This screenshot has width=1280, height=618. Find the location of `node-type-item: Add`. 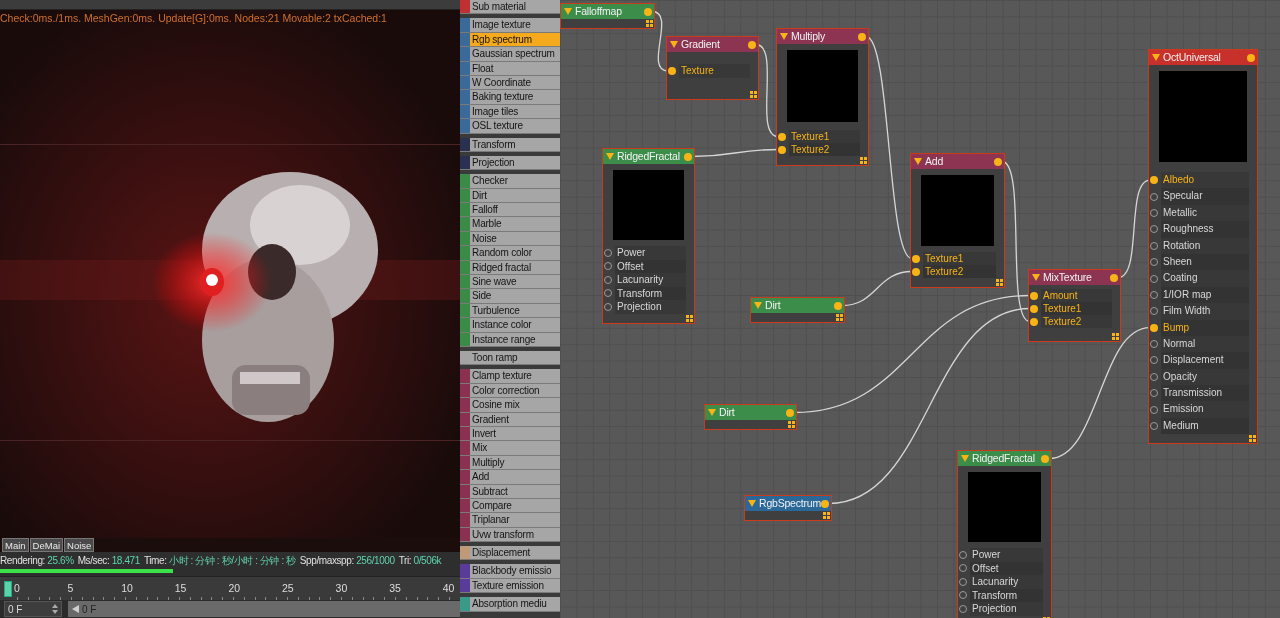

node-type-item: Add is located at coordinates (515, 477).